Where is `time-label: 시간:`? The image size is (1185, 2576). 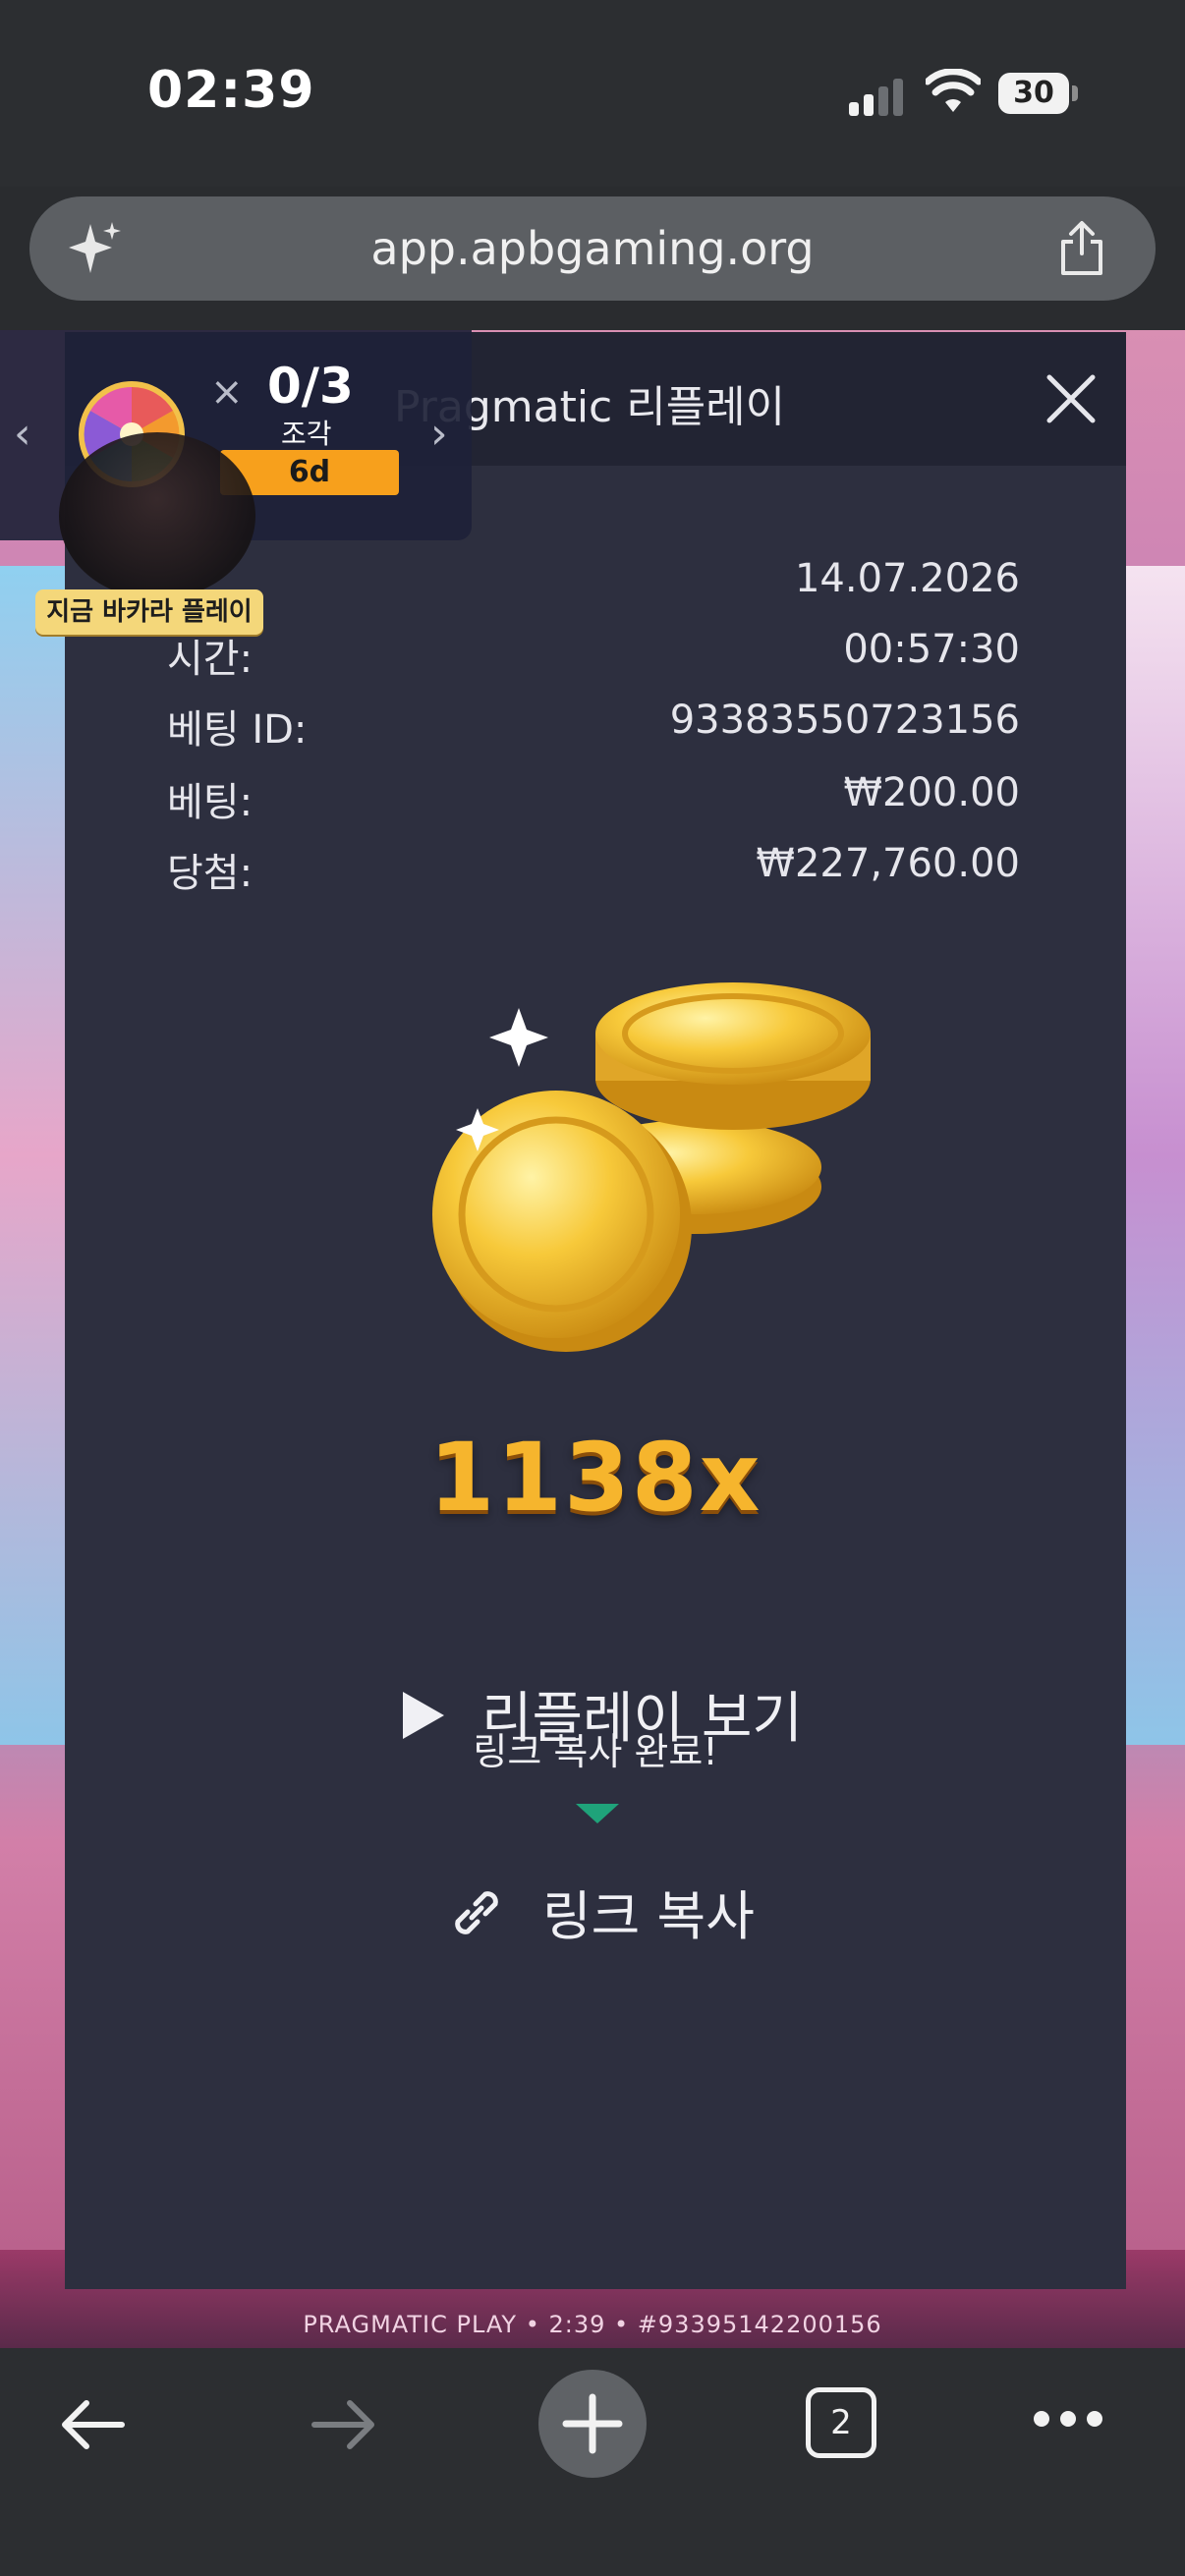 time-label: 시간: is located at coordinates (211, 659).